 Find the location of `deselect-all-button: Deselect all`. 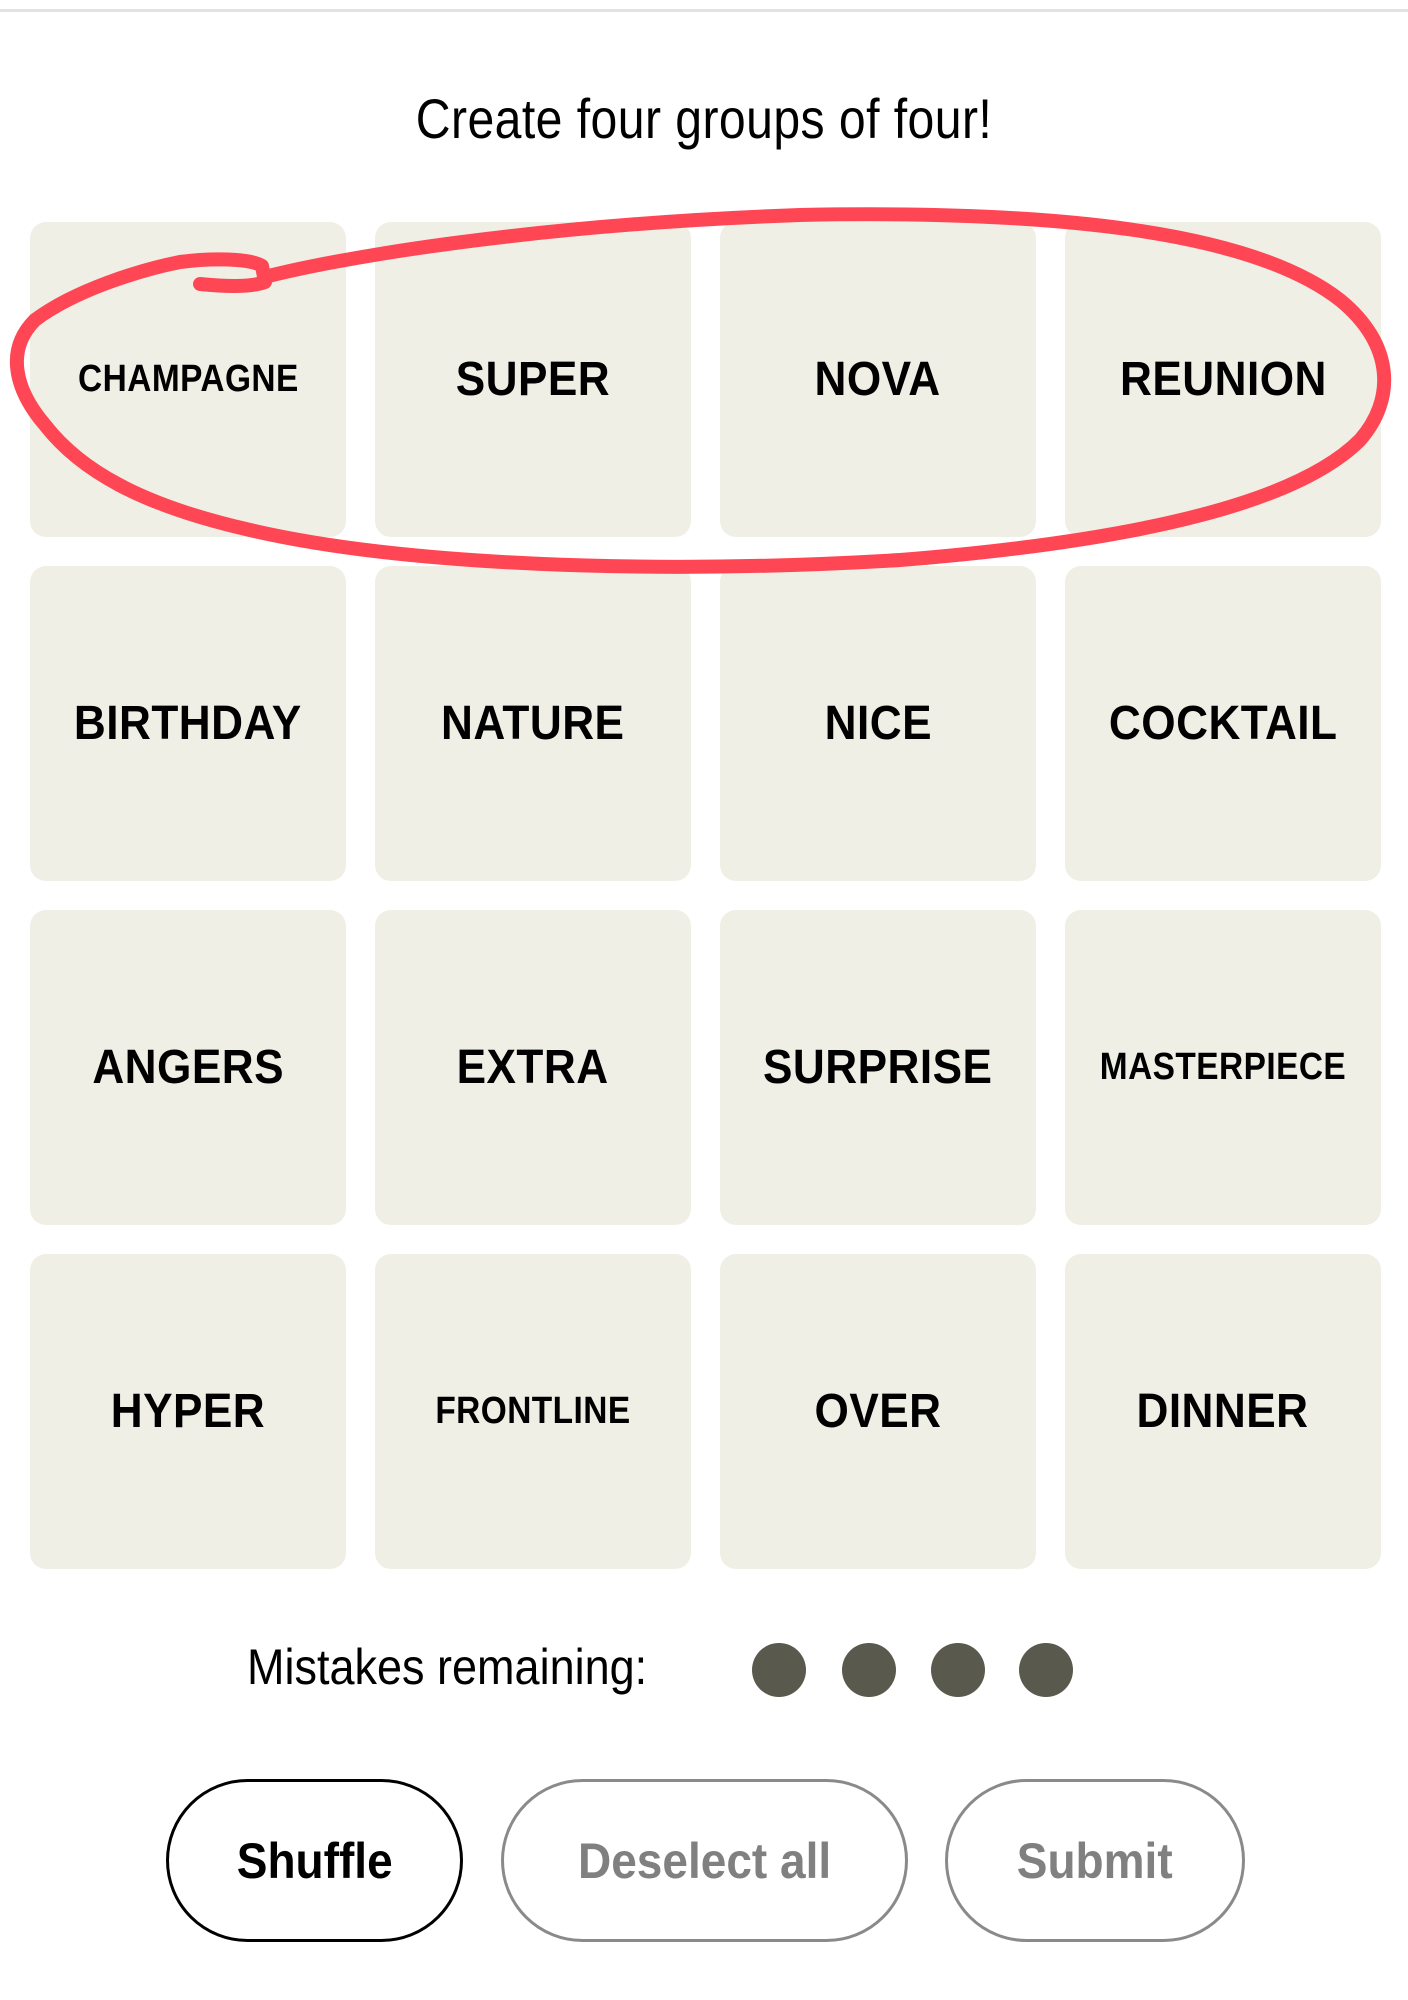

deselect-all-button: Deselect all is located at coordinates (704, 1860).